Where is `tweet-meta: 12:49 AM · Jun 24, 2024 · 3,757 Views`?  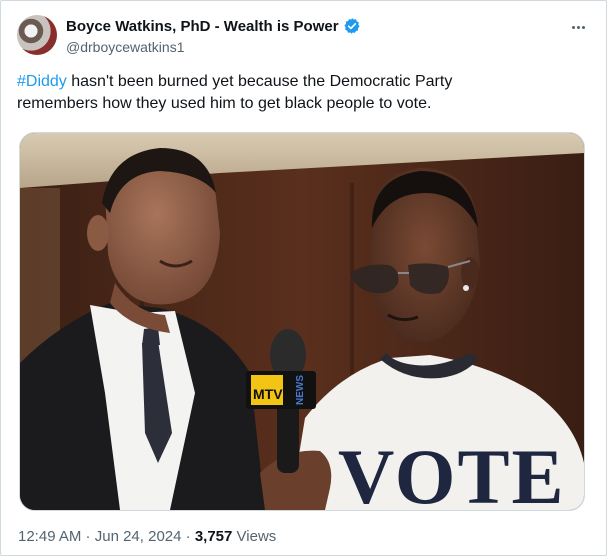 tweet-meta: 12:49 AM · Jun 24, 2024 · 3,757 Views is located at coordinates (147, 536).